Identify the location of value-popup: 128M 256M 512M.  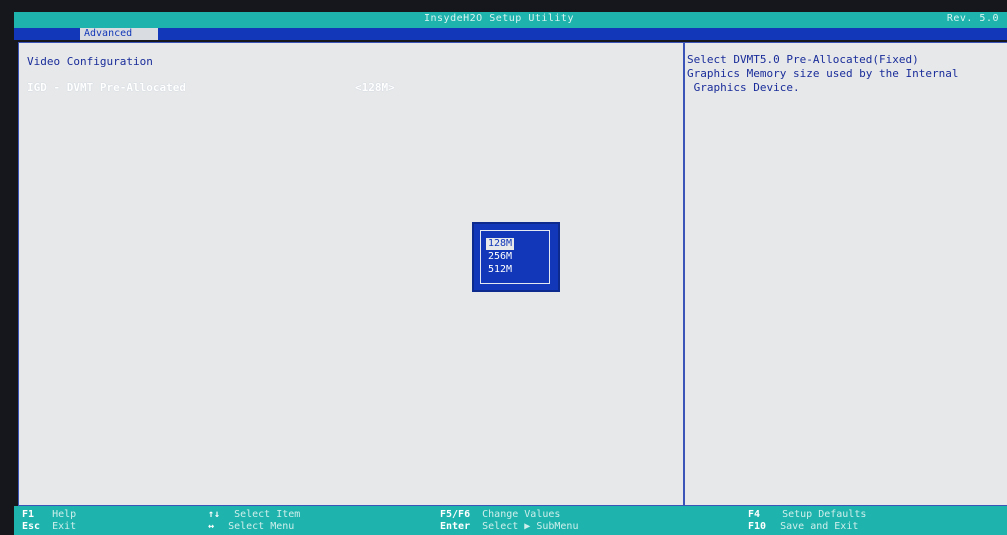
(516, 257).